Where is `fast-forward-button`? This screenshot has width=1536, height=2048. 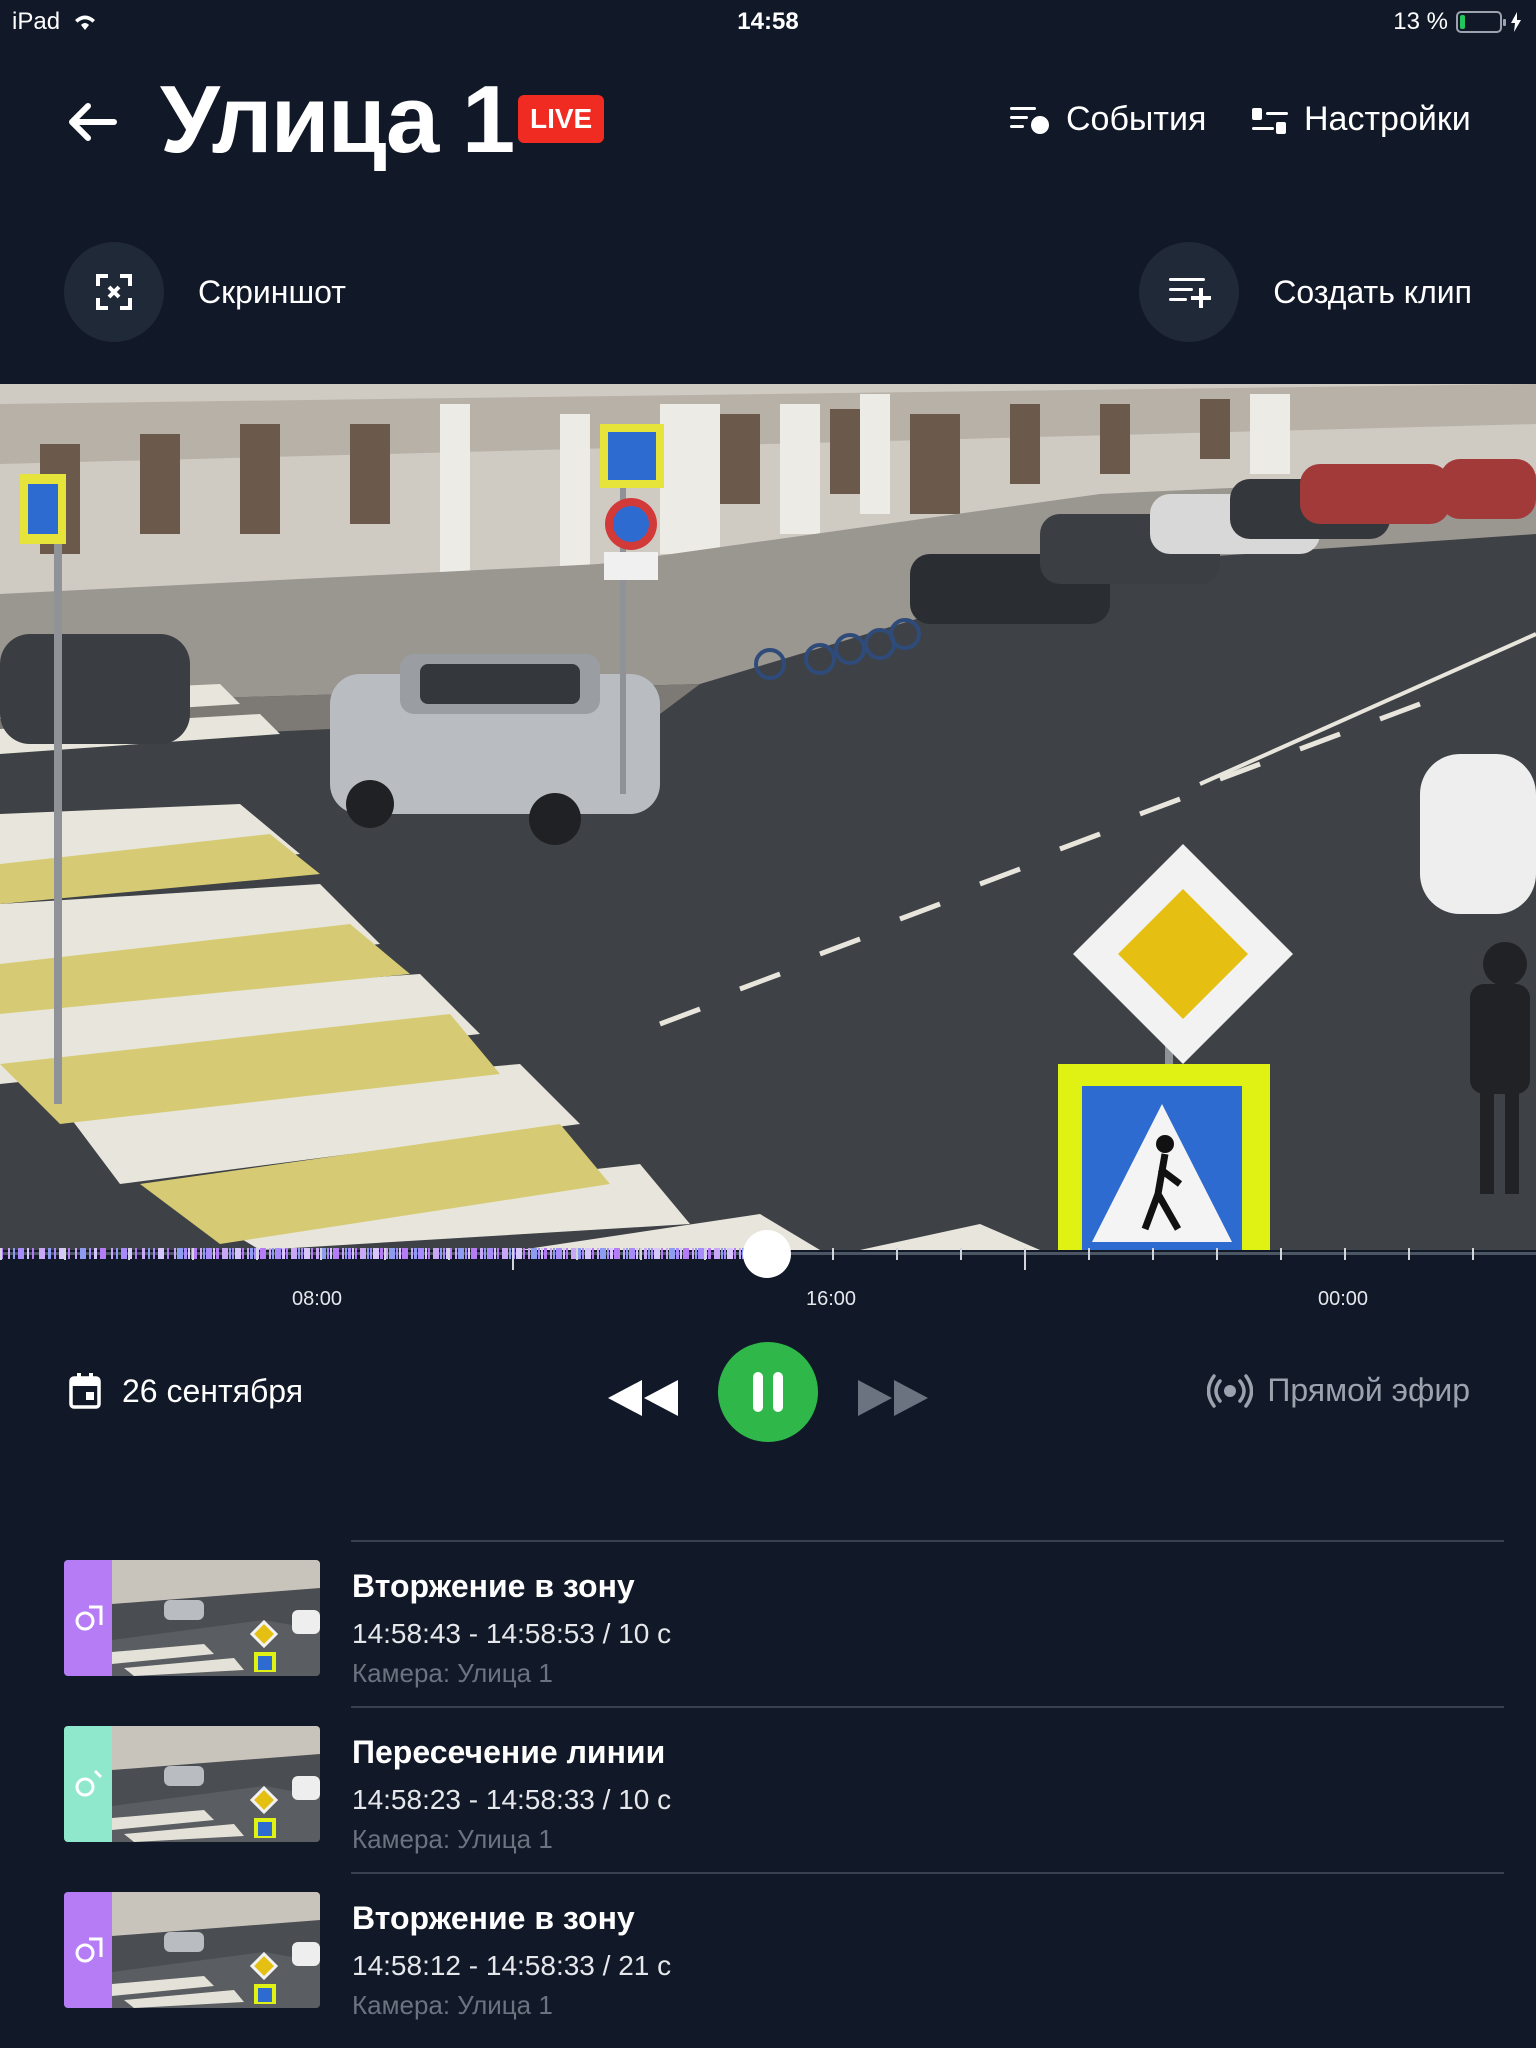 fast-forward-button is located at coordinates (893, 1400).